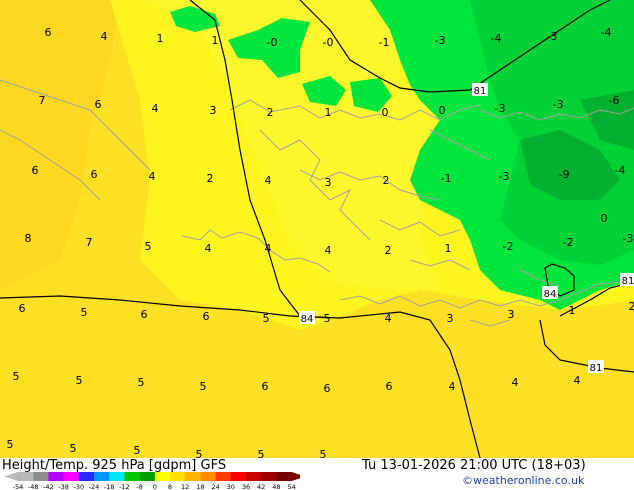  Describe the element at coordinates (261, 486) in the screenshot. I see `scale-tick-label: 42` at that location.